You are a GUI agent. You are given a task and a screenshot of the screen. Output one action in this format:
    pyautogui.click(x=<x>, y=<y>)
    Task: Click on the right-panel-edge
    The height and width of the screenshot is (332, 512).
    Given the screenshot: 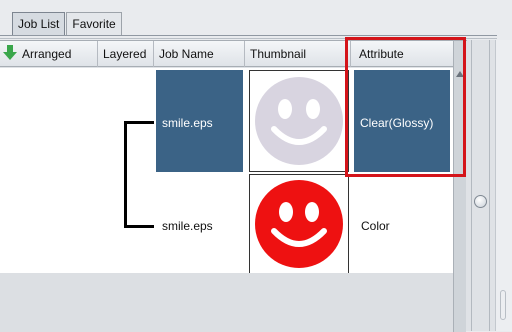 What is the action you would take?
    pyautogui.click(x=503, y=185)
    